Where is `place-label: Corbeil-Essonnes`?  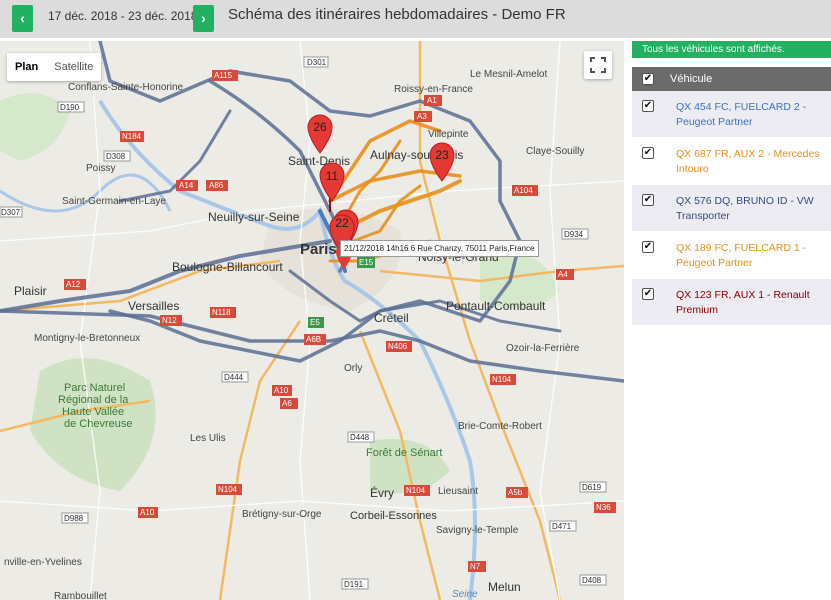
place-label: Corbeil-Essonnes is located at coordinates (393, 516).